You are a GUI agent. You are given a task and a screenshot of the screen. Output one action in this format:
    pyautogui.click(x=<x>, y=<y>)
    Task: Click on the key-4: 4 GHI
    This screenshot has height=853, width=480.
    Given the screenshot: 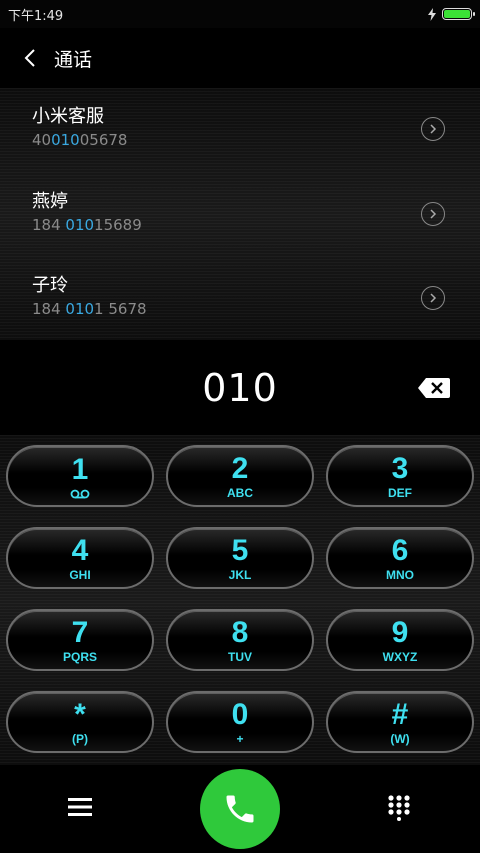 What is the action you would take?
    pyautogui.click(x=80, y=558)
    